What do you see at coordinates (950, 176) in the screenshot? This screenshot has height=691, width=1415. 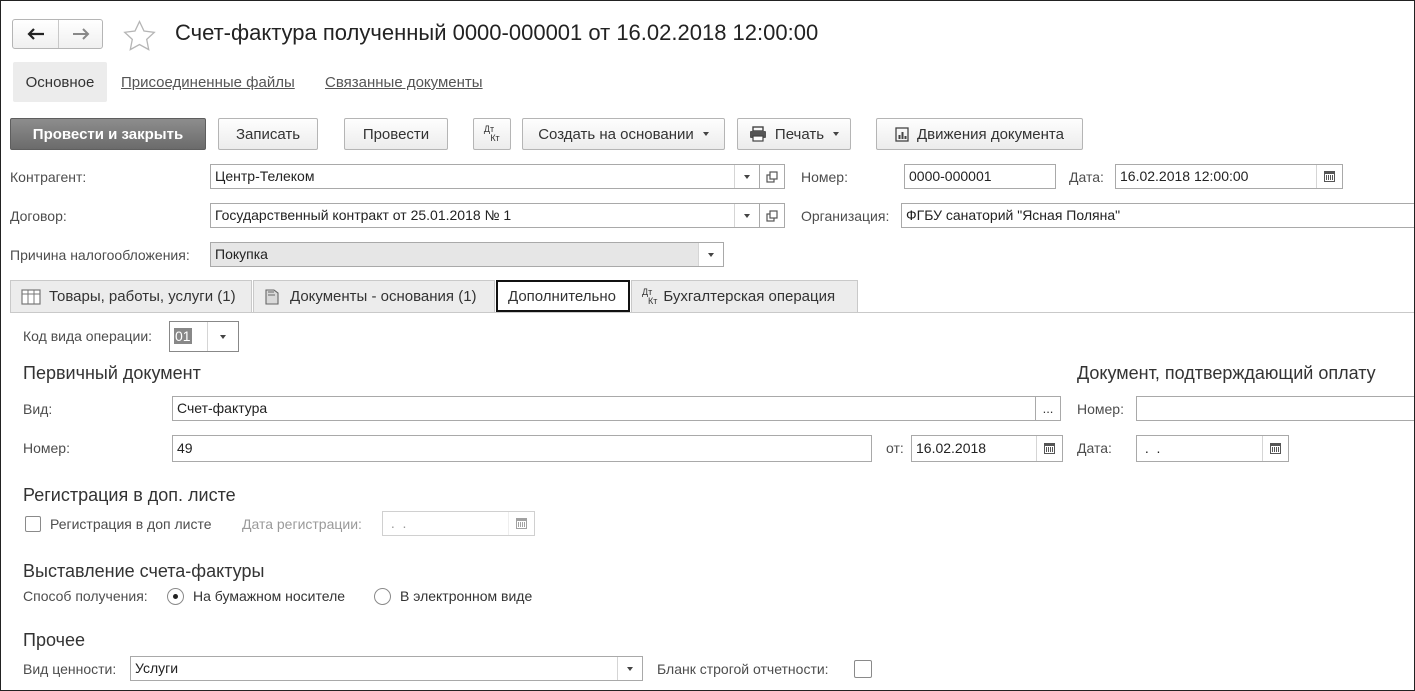 I see `number-value: 0000-000001` at bounding box center [950, 176].